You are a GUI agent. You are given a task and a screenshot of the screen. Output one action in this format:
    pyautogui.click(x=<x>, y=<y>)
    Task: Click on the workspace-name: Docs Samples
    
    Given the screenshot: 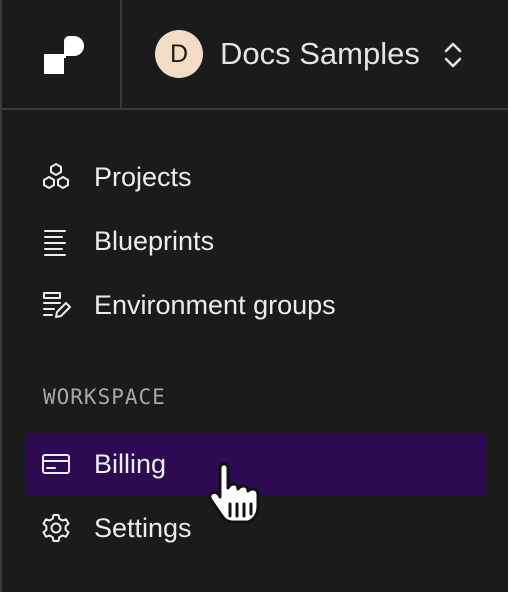 What is the action you would take?
    pyautogui.click(x=320, y=53)
    